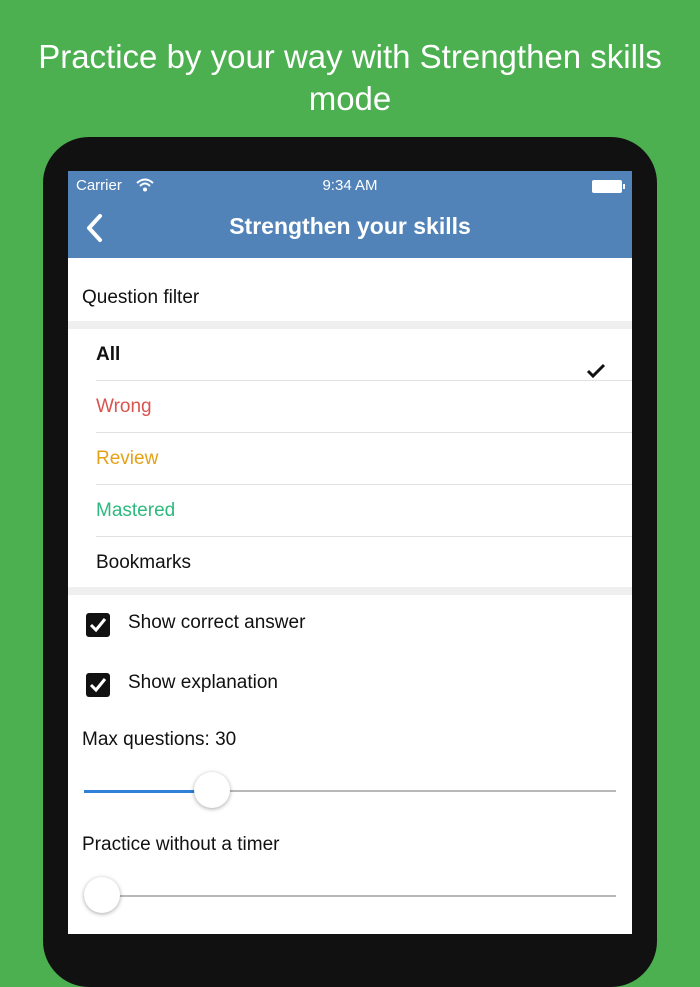  What do you see at coordinates (364, 355) in the screenshot?
I see `filter-option-all: All` at bounding box center [364, 355].